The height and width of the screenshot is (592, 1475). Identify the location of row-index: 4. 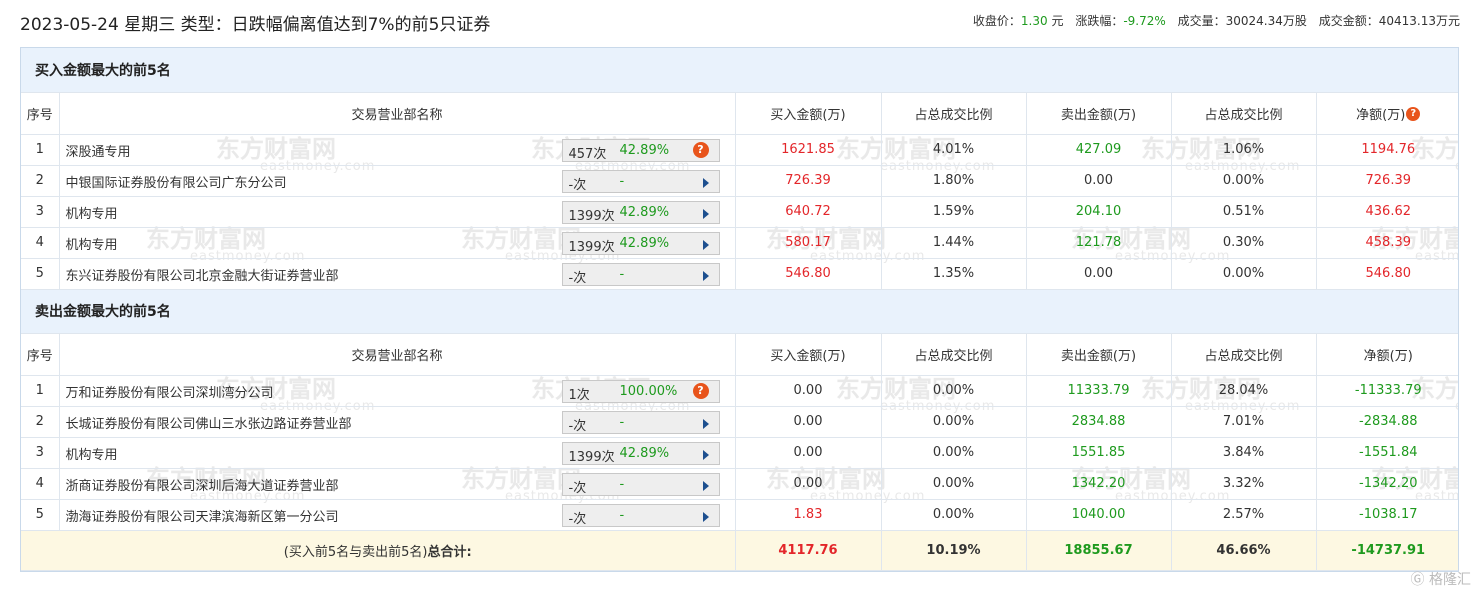
(40, 484).